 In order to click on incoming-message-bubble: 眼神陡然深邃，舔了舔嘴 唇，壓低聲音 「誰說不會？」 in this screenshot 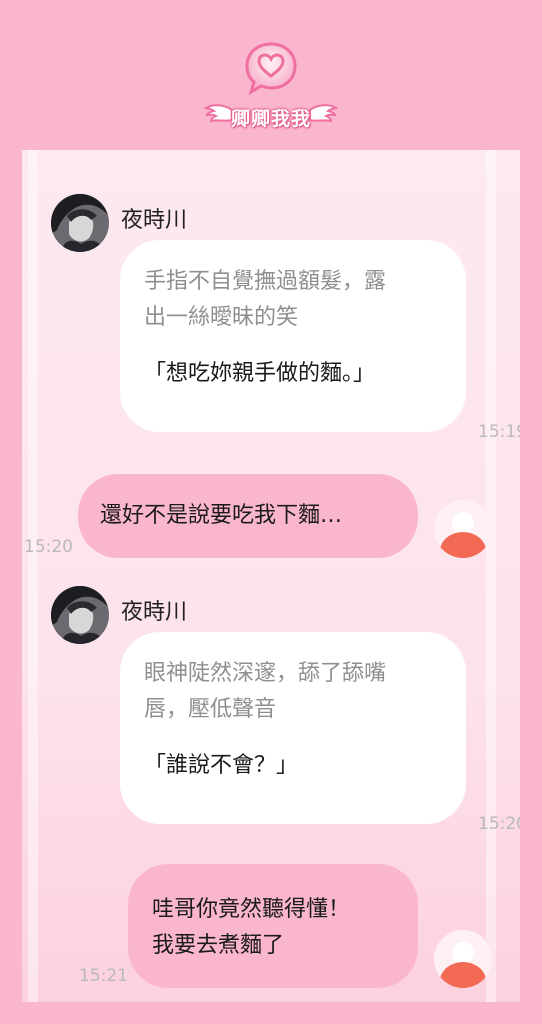, I will do `click(293, 728)`.